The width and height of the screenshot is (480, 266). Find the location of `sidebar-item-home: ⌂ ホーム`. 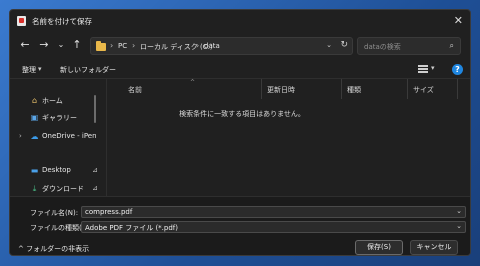

sidebar-item-home: ⌂ ホーム is located at coordinates (58, 101).